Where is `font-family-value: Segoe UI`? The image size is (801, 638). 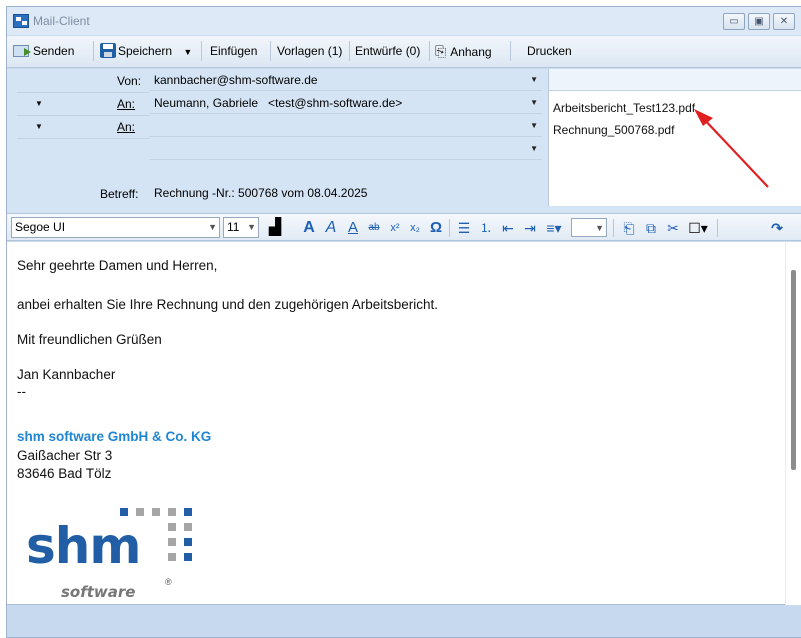 font-family-value: Segoe UI is located at coordinates (40, 227).